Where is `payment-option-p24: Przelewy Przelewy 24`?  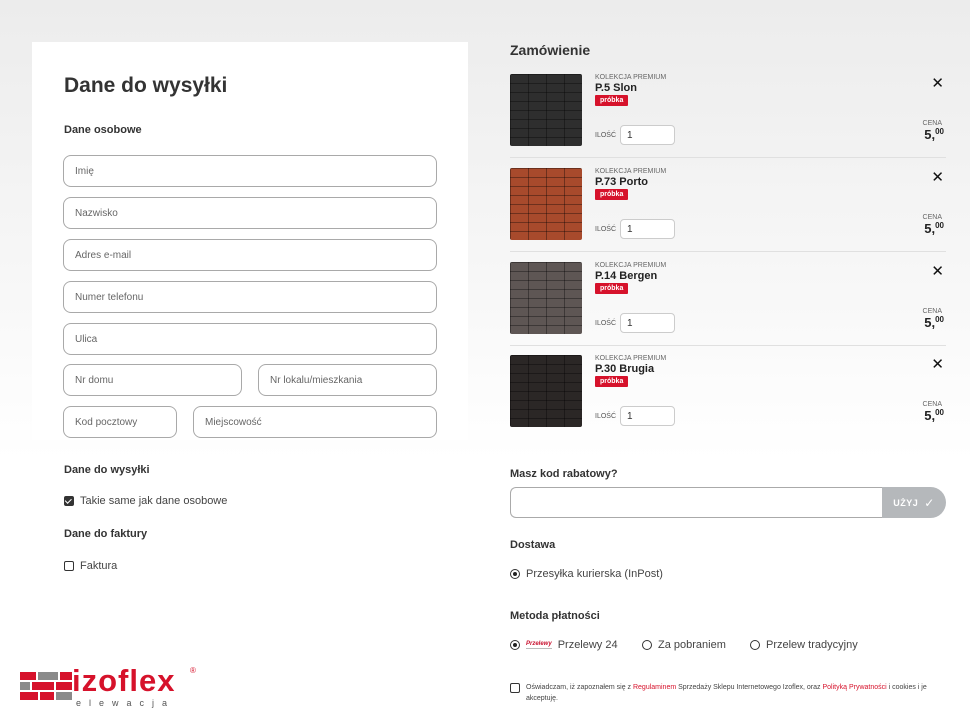
payment-option-p24: Przelewy Przelewy 24 is located at coordinates (564, 645).